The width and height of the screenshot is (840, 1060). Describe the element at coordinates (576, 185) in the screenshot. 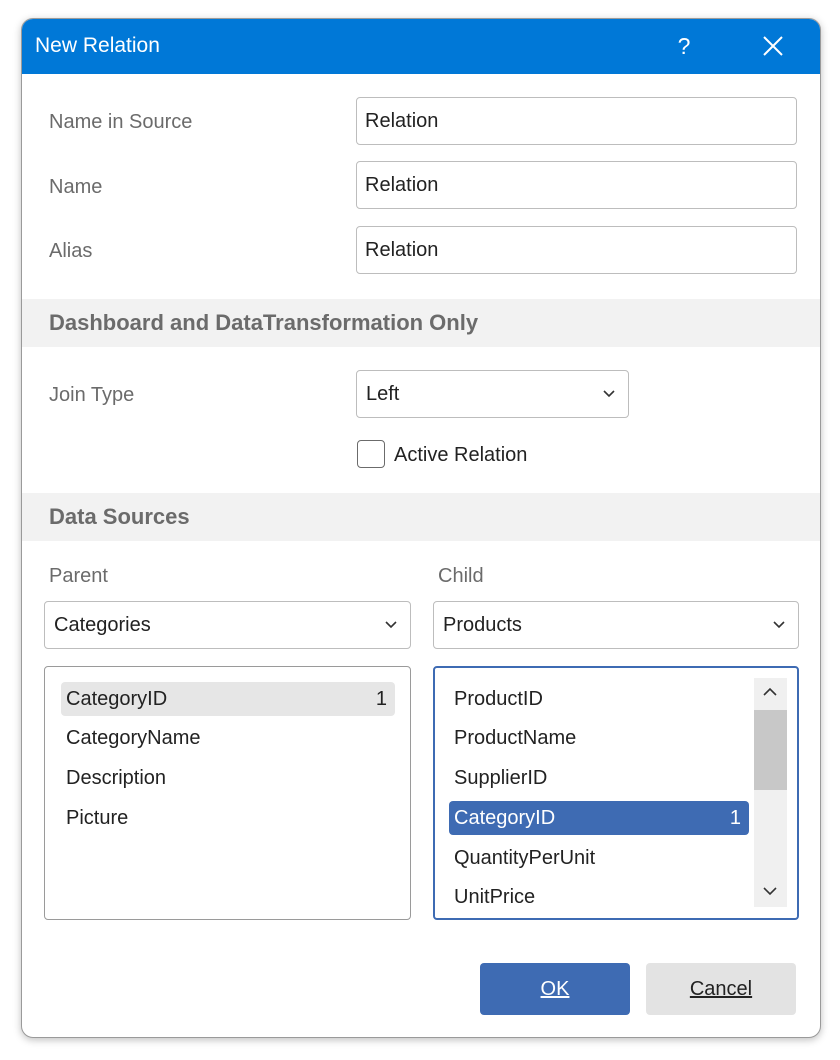

I see `name-field: Relation` at that location.